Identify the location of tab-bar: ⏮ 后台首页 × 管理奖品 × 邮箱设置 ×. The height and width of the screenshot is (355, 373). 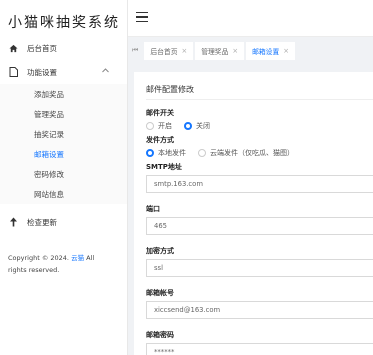
(250, 50).